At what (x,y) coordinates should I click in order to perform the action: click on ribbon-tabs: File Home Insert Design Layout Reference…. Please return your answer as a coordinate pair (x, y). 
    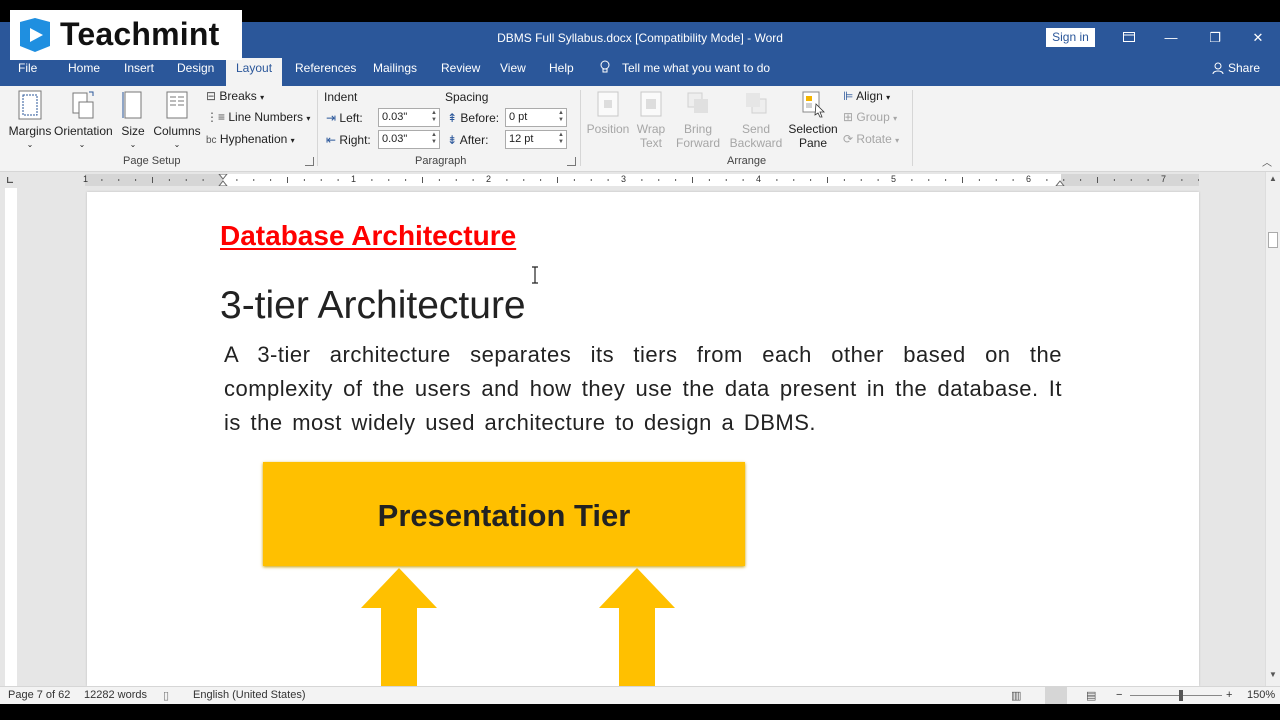
    Looking at the image, I should click on (640, 72).